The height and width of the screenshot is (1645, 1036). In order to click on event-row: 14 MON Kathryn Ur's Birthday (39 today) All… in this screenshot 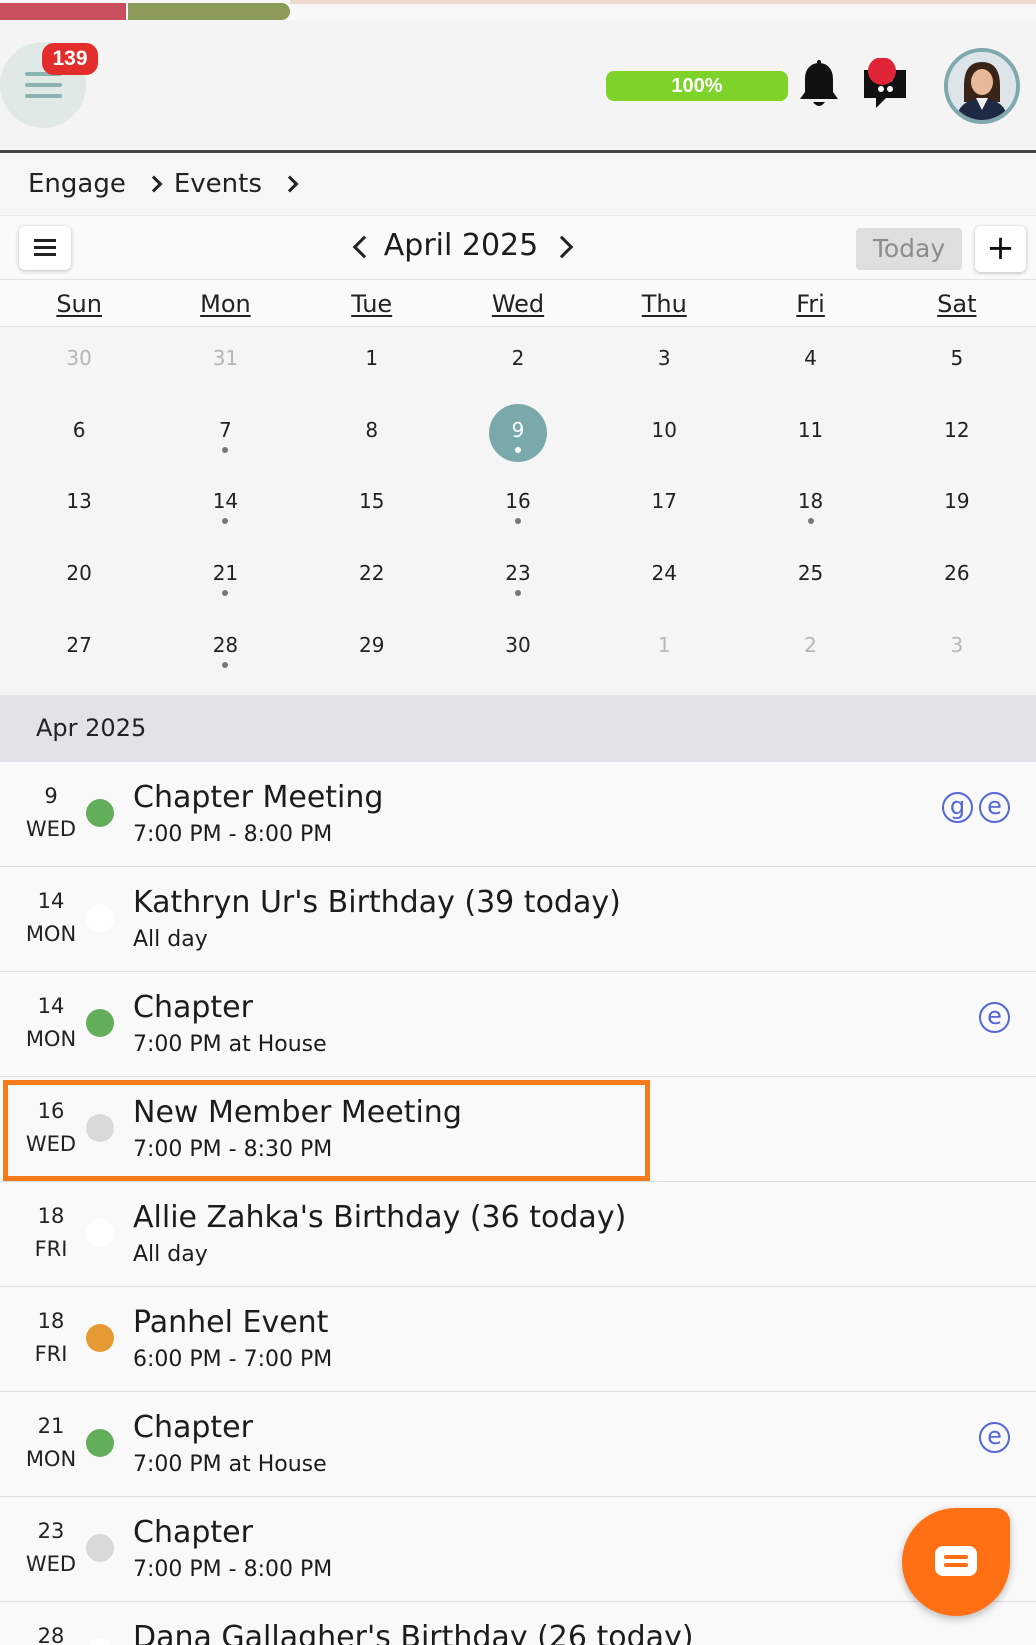, I will do `click(518, 919)`.